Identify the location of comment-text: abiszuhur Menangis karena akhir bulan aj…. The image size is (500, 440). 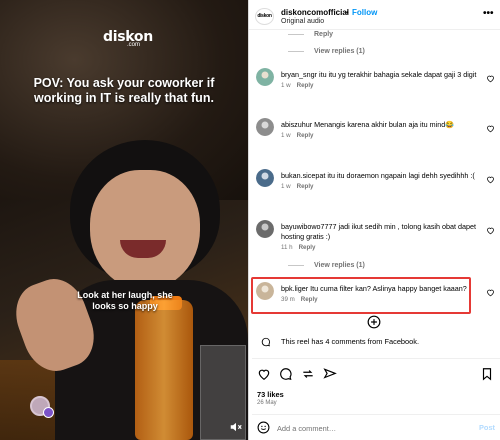
(381, 125).